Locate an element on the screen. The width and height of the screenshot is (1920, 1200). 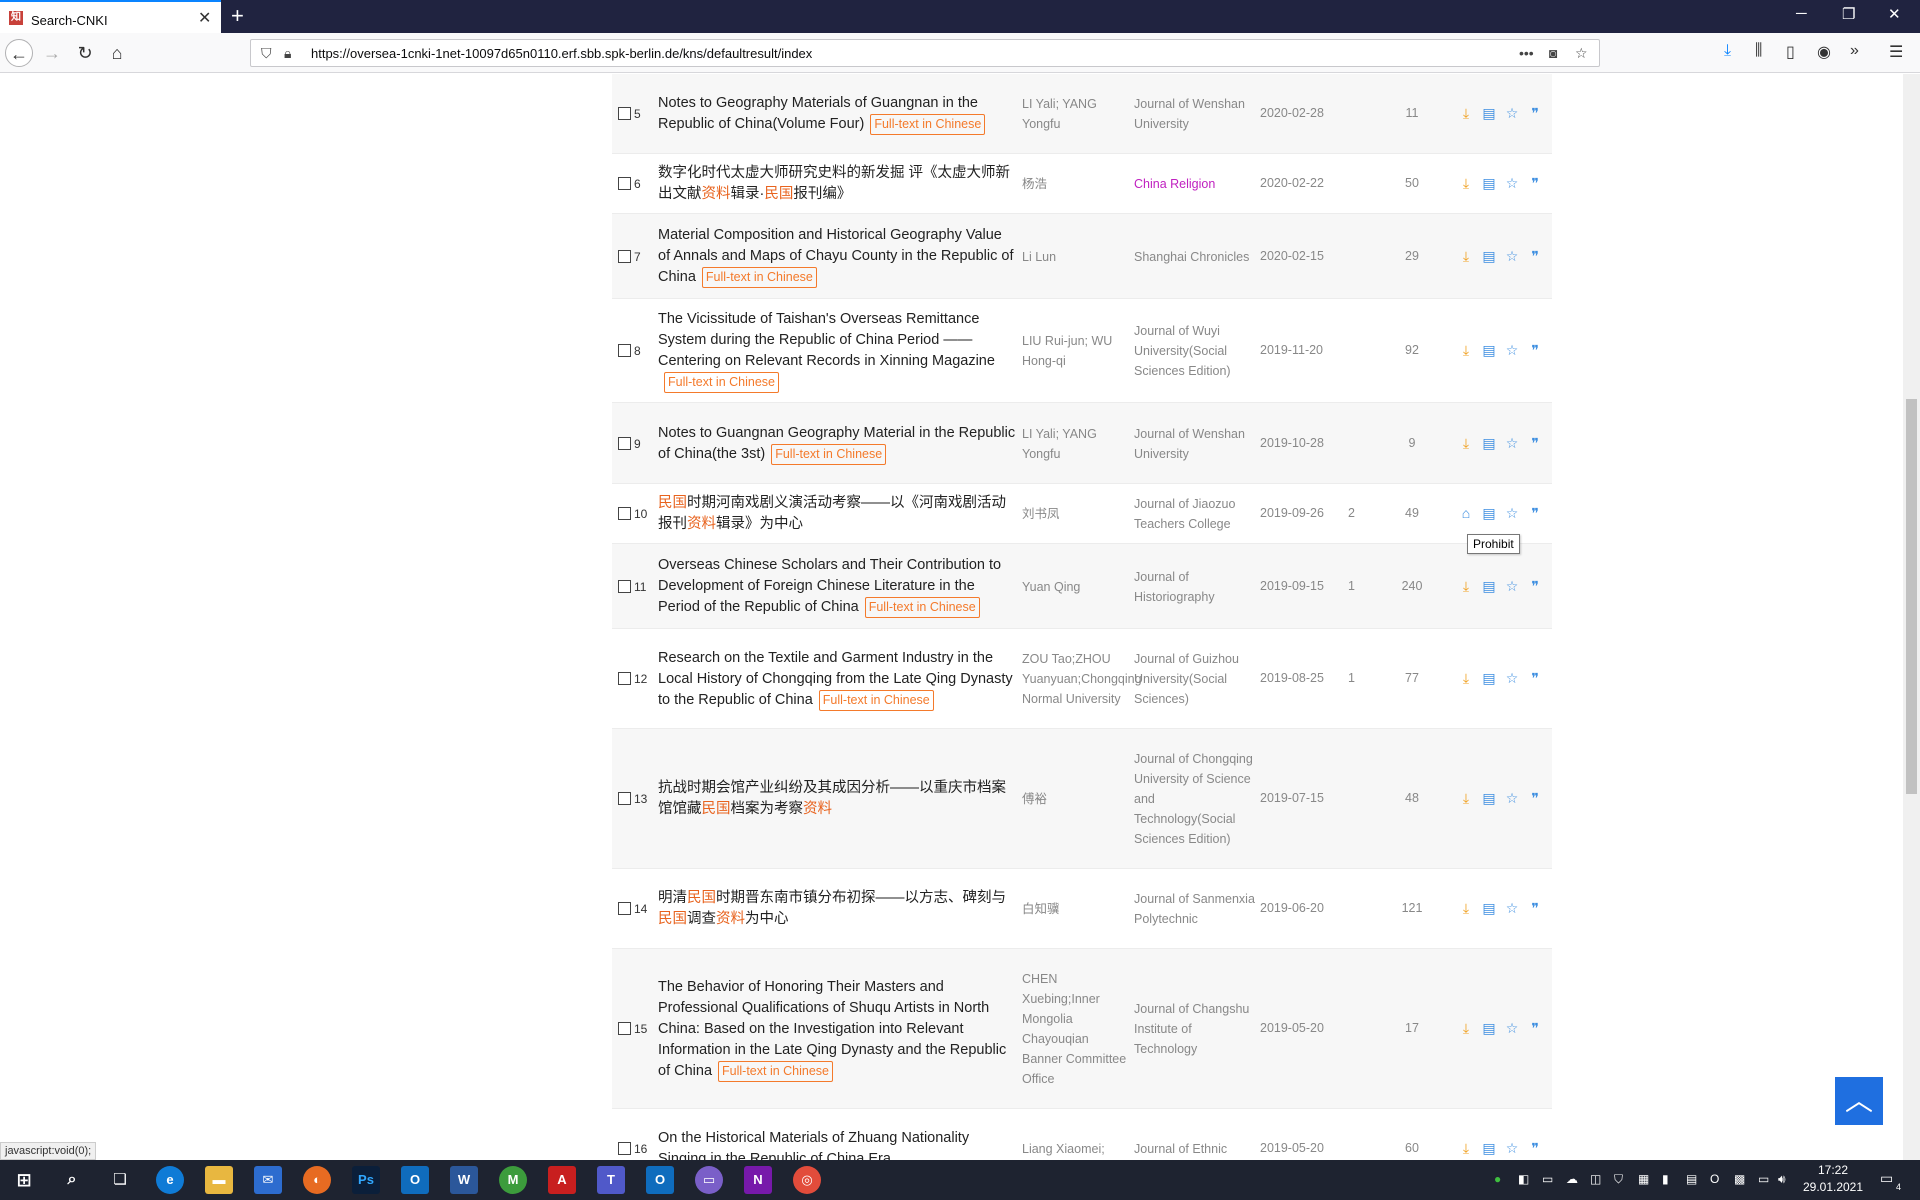
shield-icon: ⛉ is located at coordinates (266, 53).